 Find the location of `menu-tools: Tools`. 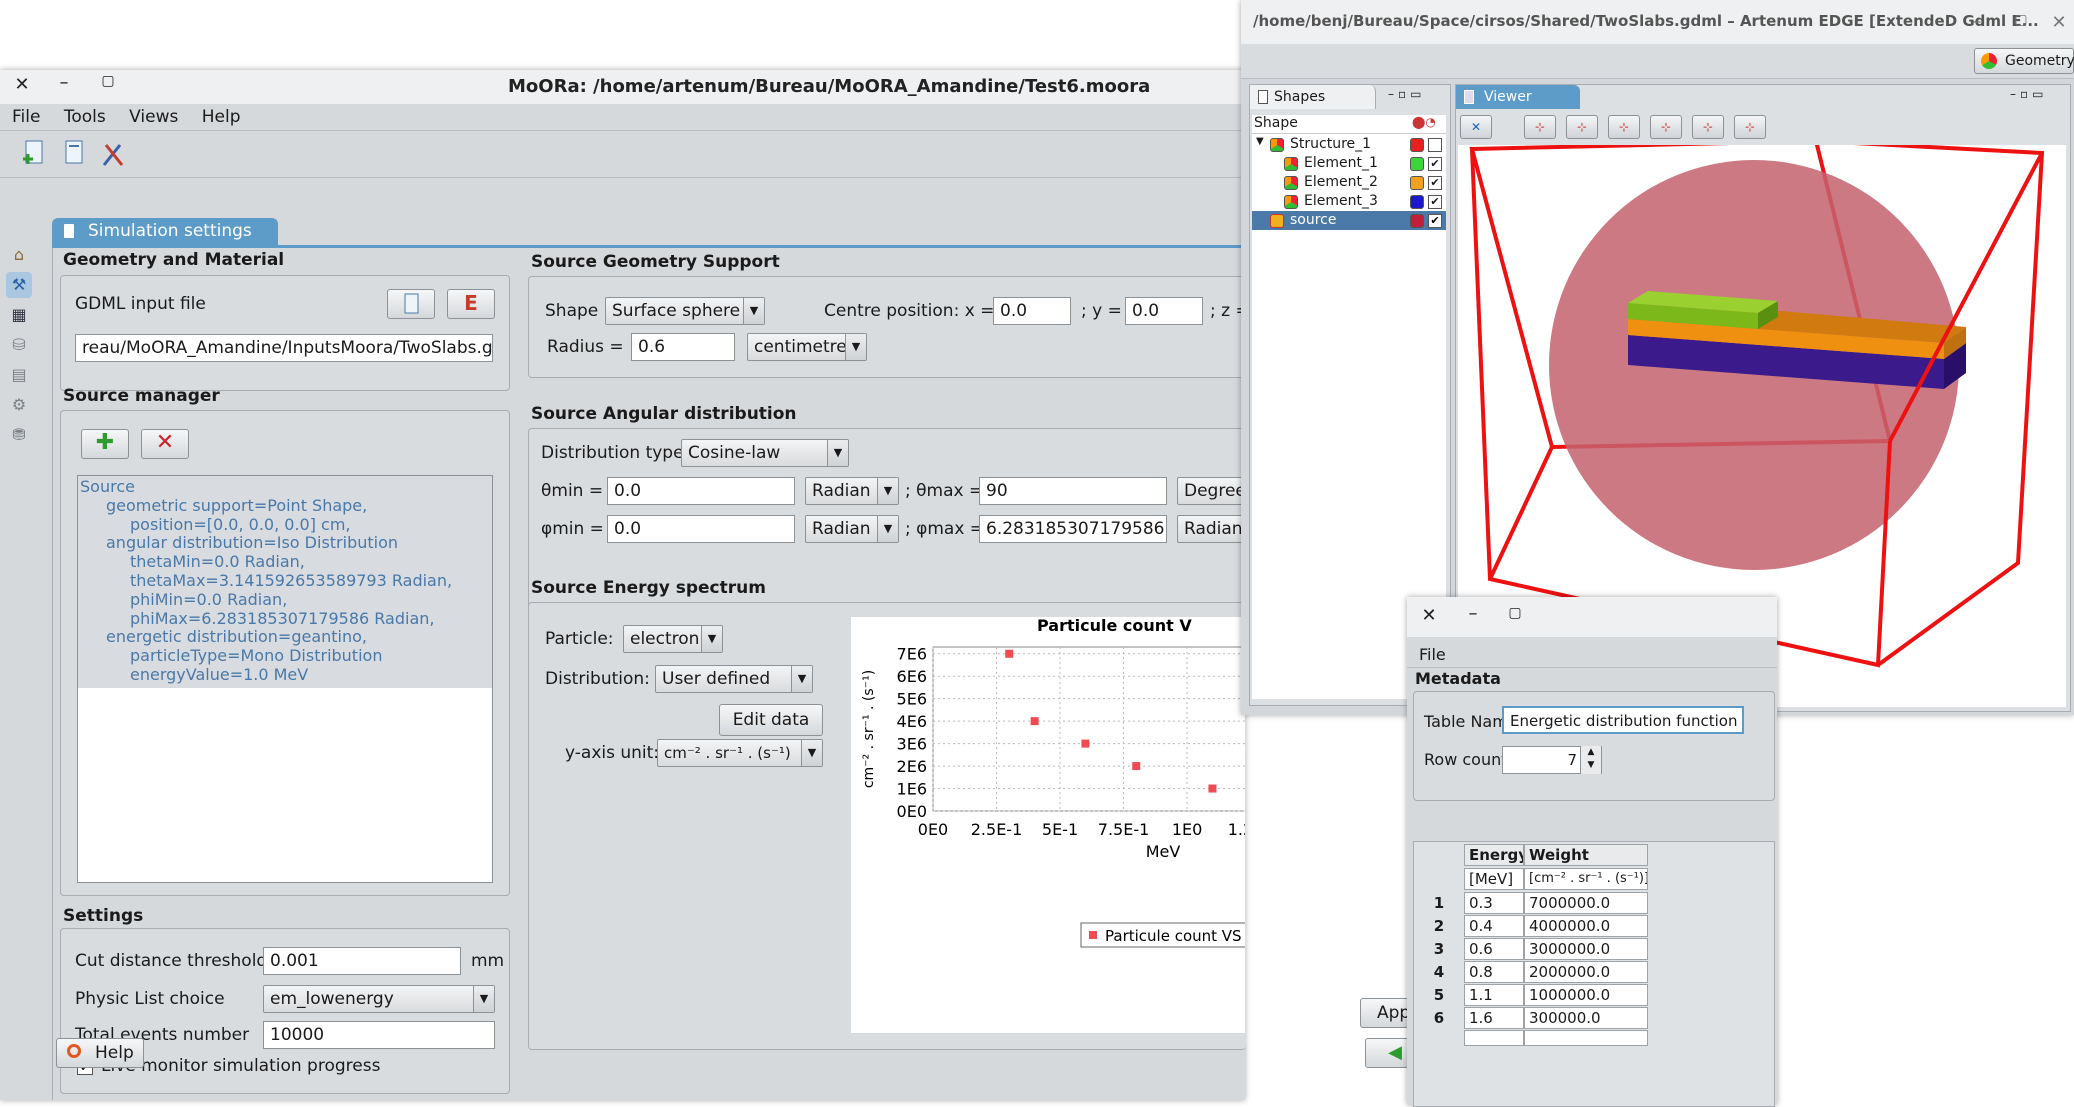

menu-tools: Tools is located at coordinates (85, 117).